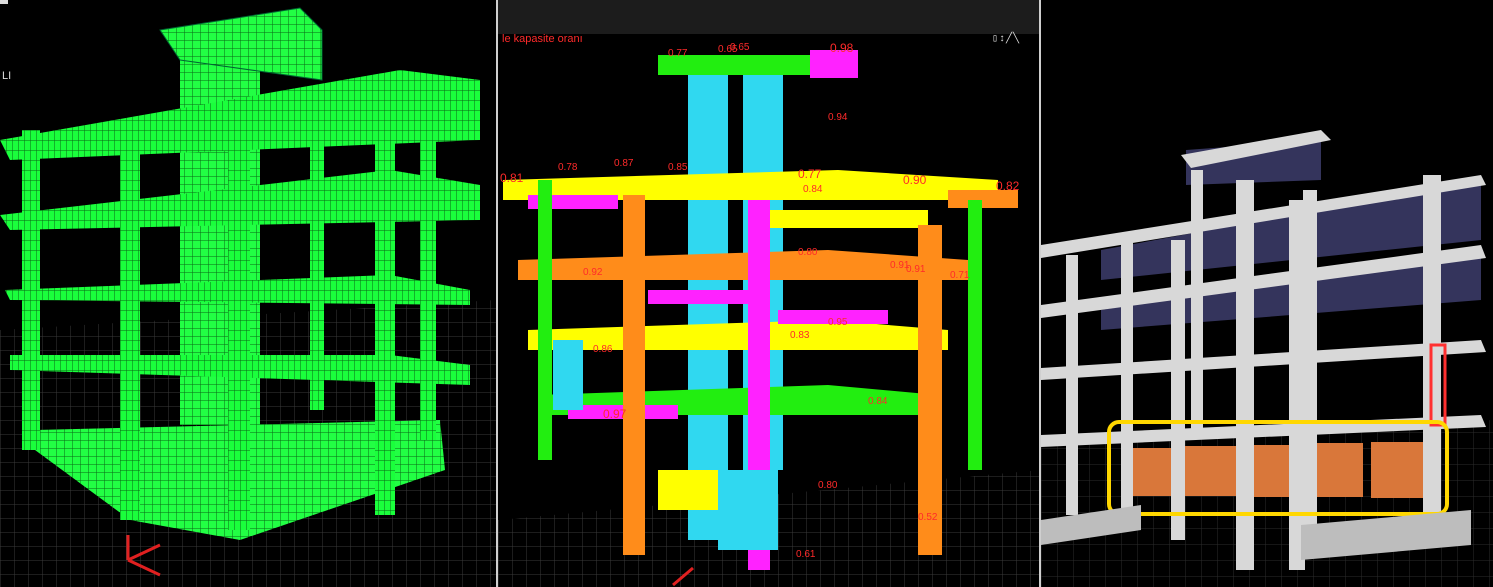  Describe the element at coordinates (624, 163) in the screenshot. I see `ratio-label: 0.87` at that location.